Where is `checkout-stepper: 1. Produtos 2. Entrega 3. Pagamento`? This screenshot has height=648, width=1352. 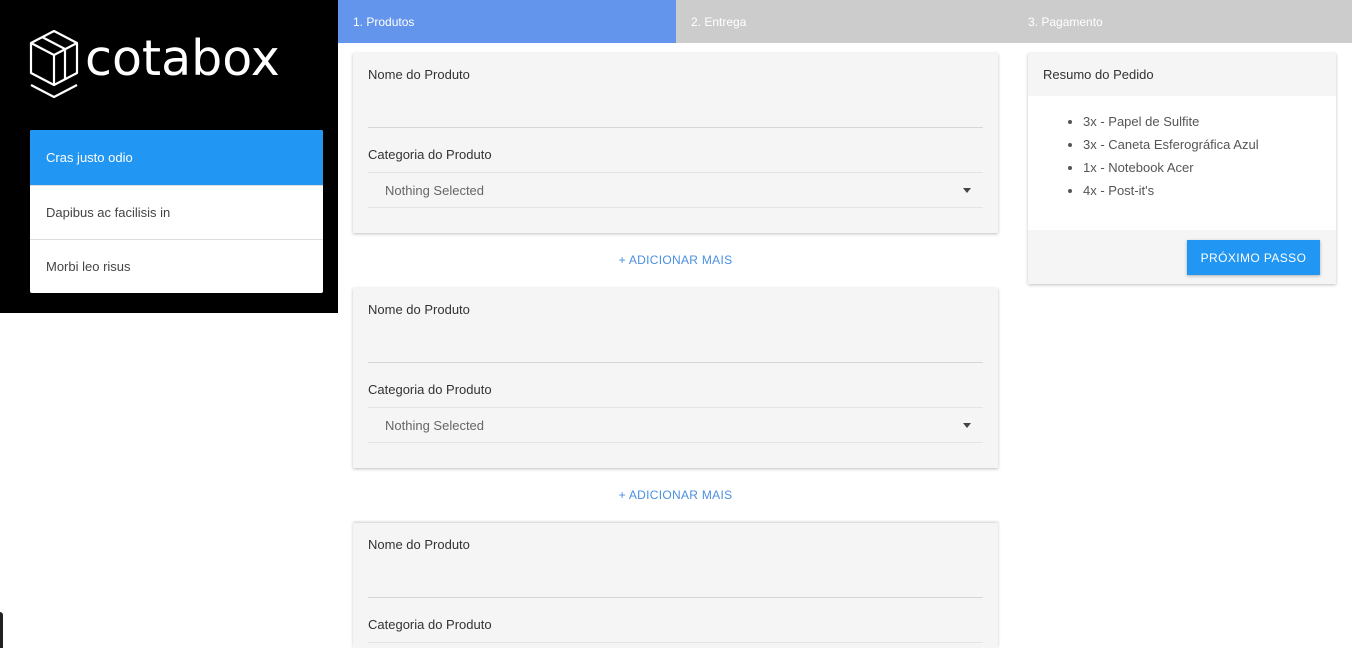 checkout-stepper: 1. Produtos 2. Entrega 3. Pagamento is located at coordinates (845, 21).